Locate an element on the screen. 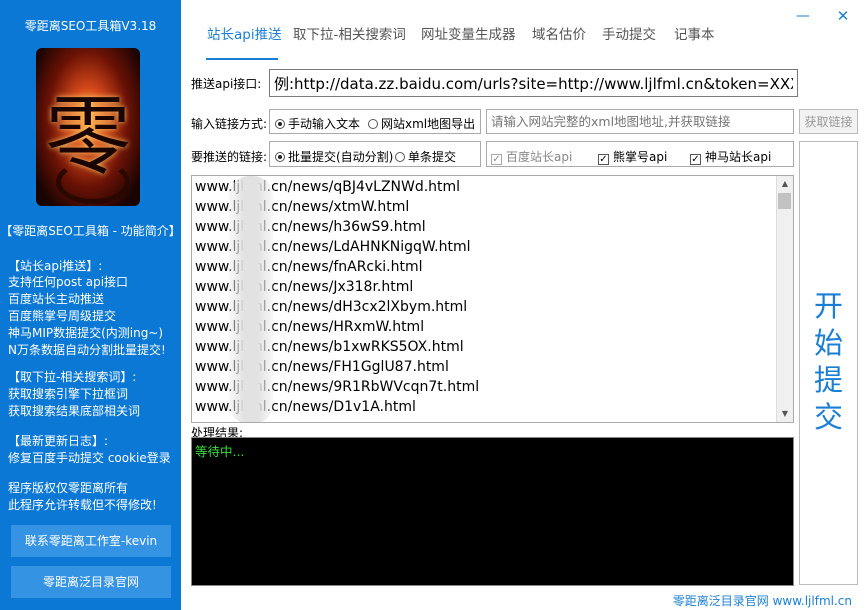 This screenshot has height=610, width=866. section-log-header: 【最新更新日志】: is located at coordinates (58, 441).